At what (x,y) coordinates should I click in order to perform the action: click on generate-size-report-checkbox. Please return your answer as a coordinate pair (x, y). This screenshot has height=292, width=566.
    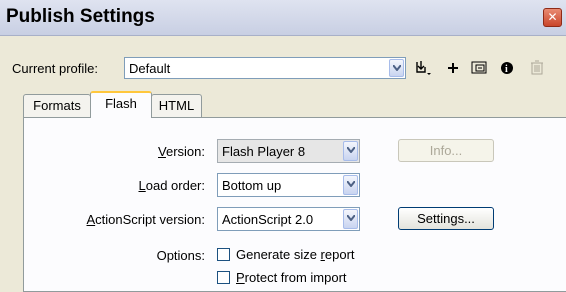
    Looking at the image, I should click on (223, 254).